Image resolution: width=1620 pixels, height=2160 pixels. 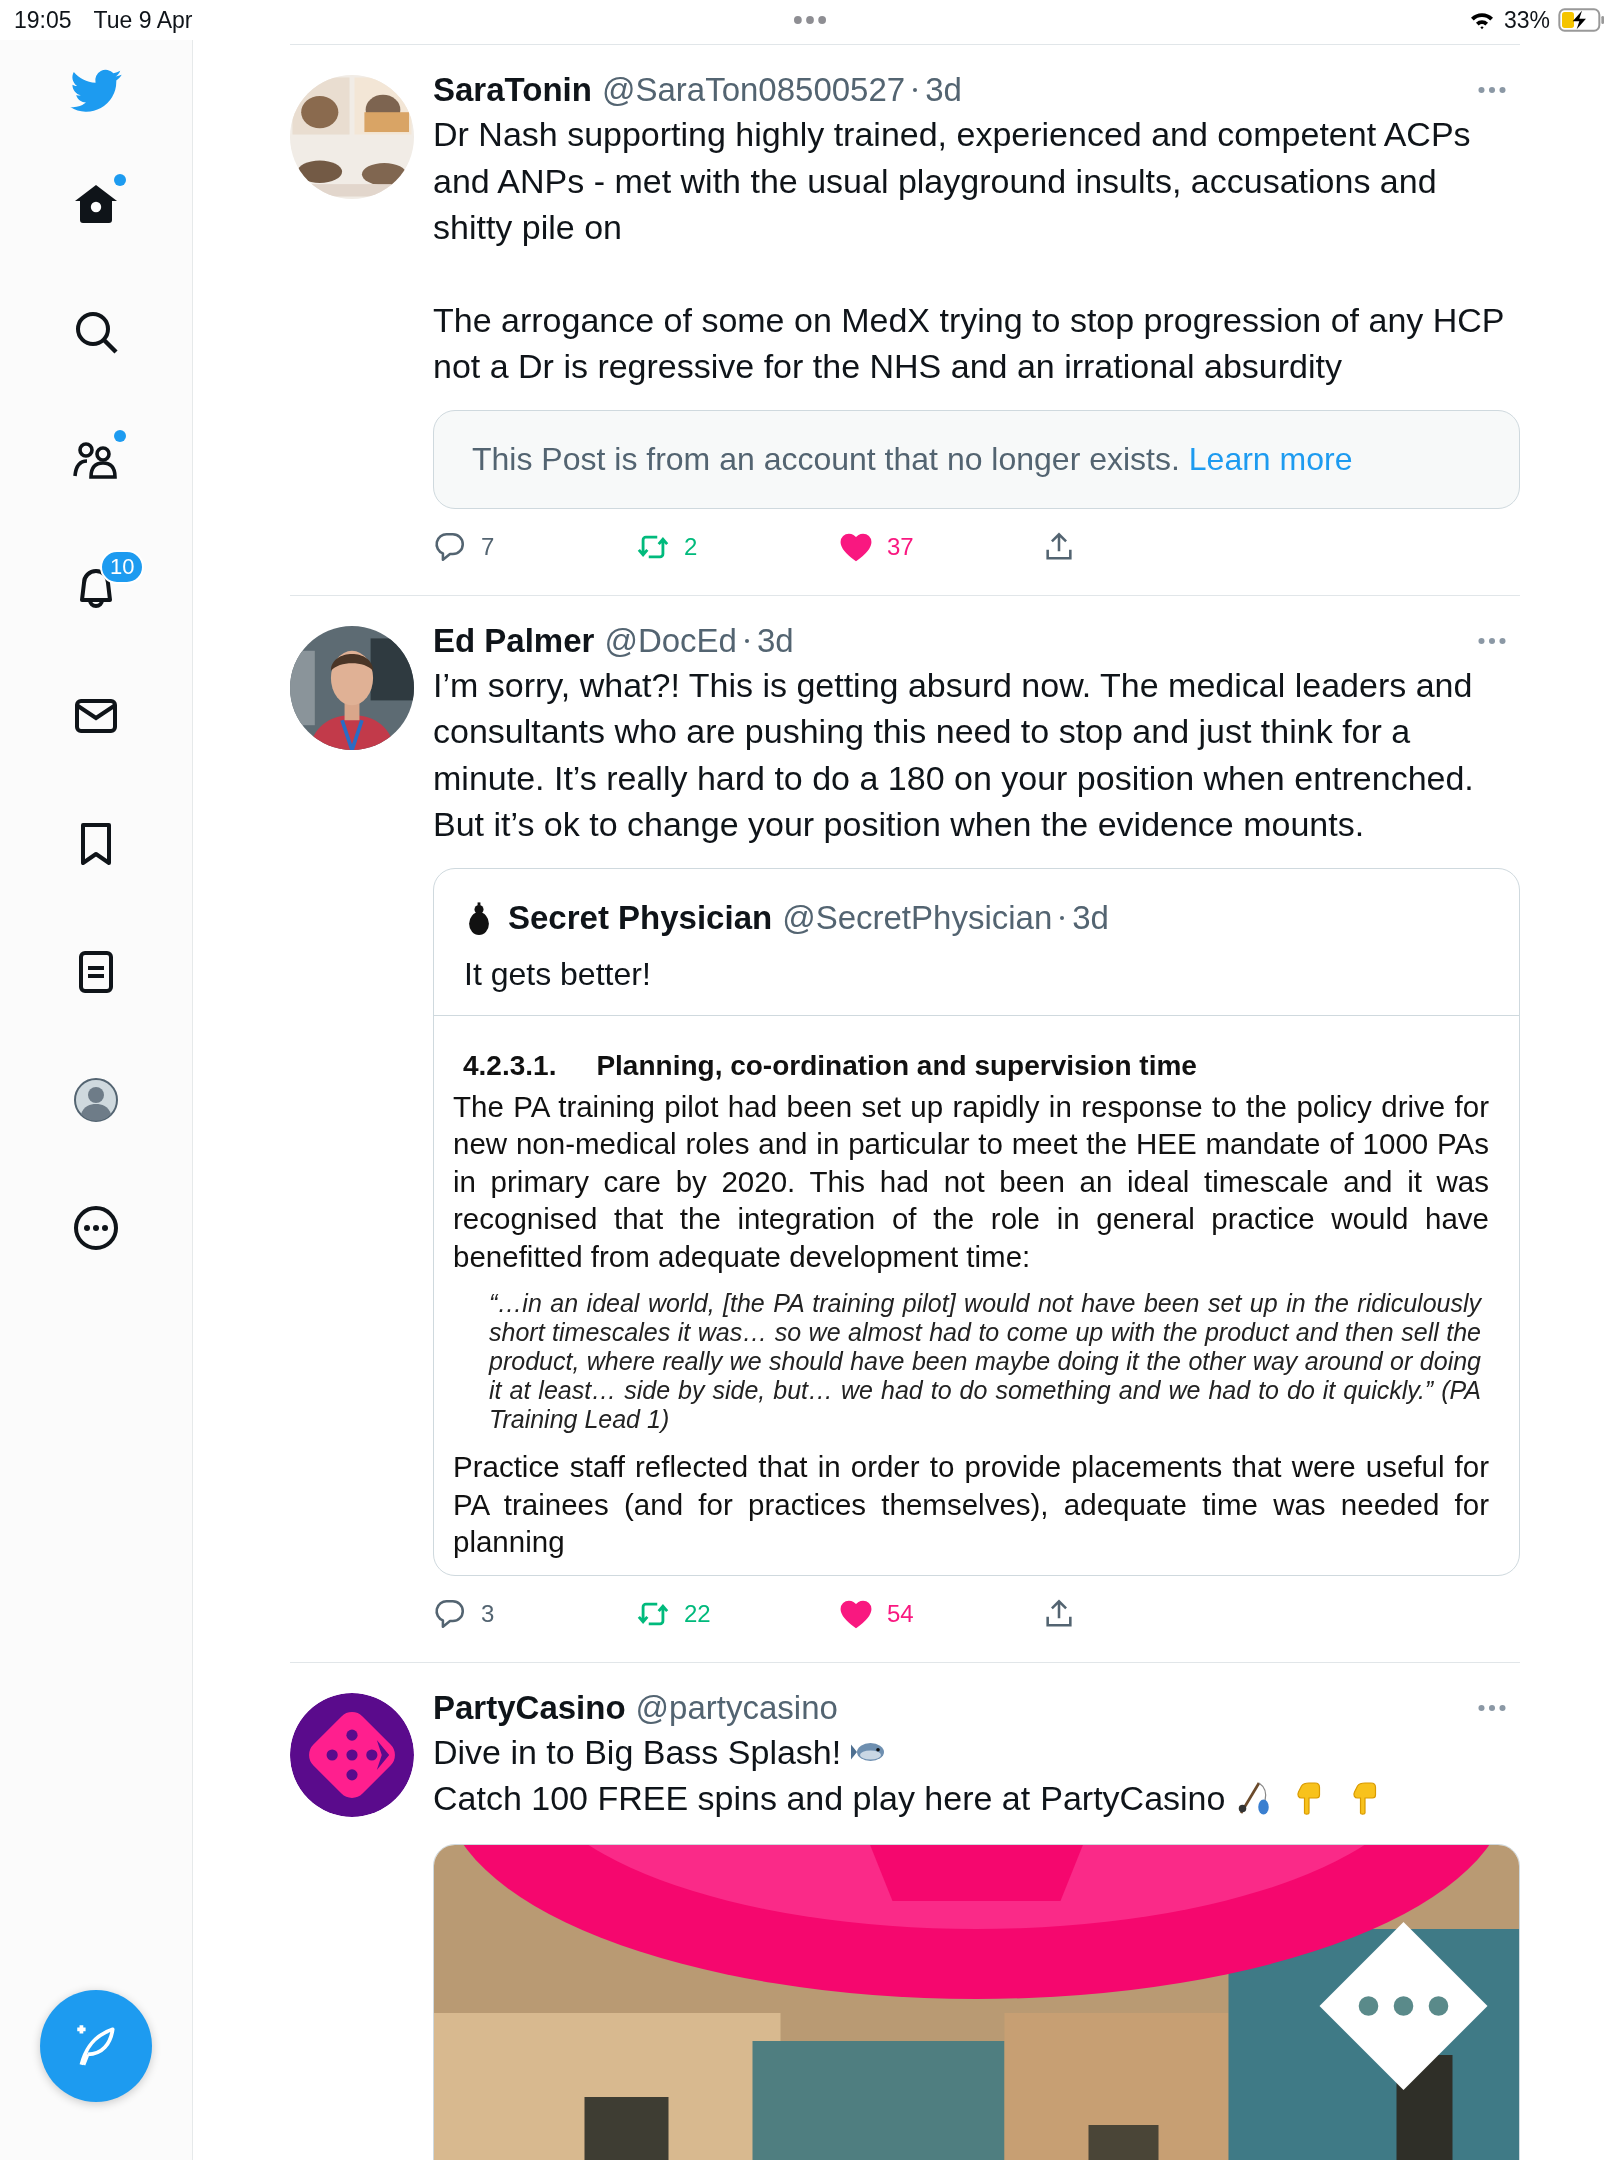 What do you see at coordinates (732, 1798) in the screenshot?
I see `post-text: Catch 100 FREE spins and play here at` at bounding box center [732, 1798].